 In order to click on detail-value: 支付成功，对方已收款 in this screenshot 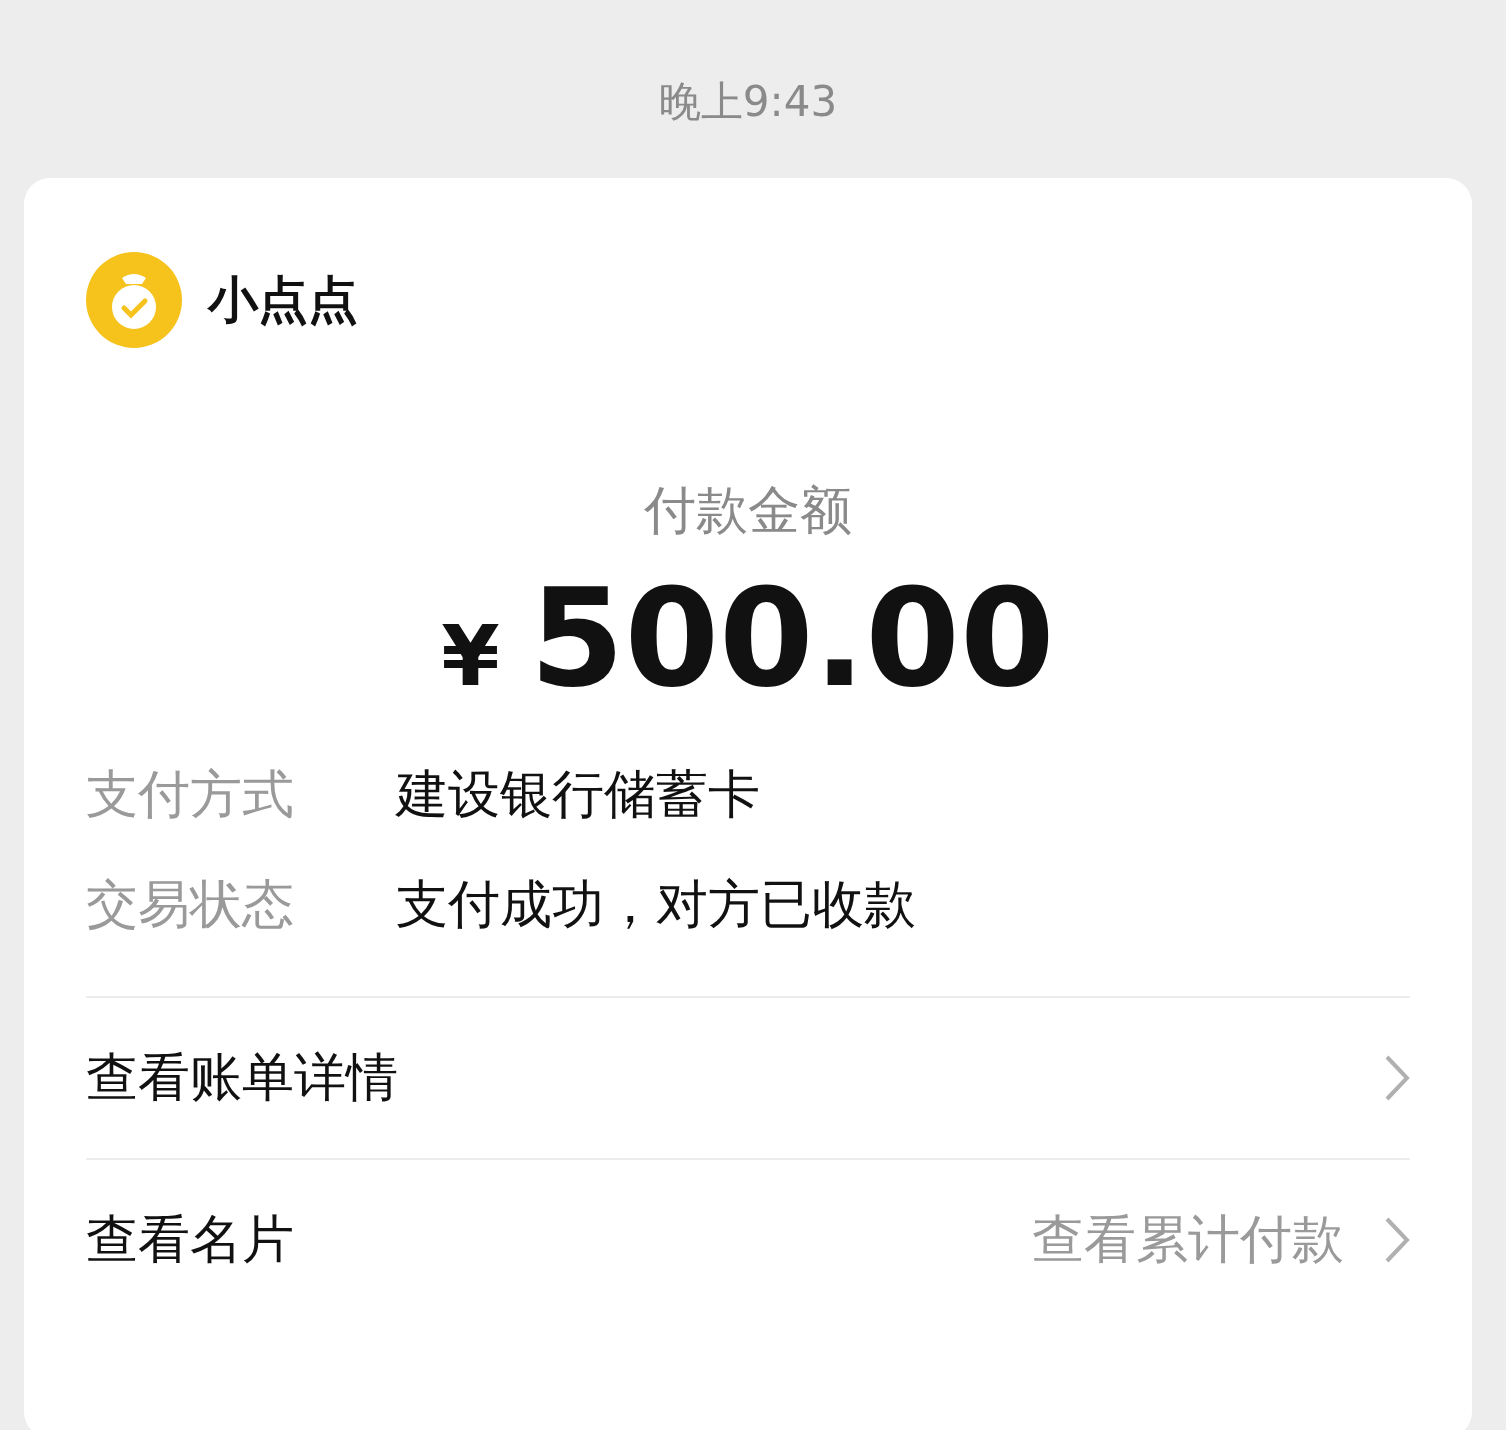, I will do `click(656, 904)`.